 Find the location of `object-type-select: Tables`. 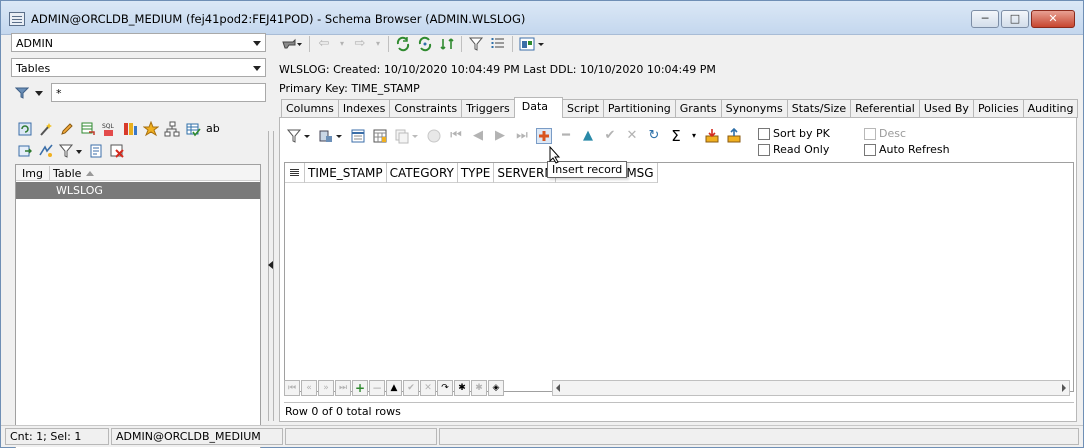

object-type-select: Tables is located at coordinates (138, 67).